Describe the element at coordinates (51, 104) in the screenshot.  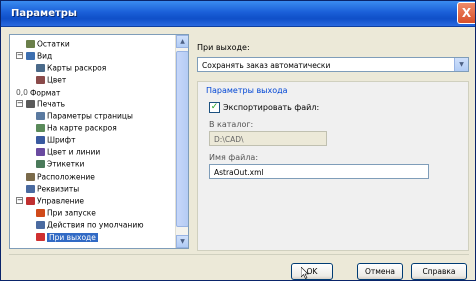
I see `tree-item-label: Печать` at that location.